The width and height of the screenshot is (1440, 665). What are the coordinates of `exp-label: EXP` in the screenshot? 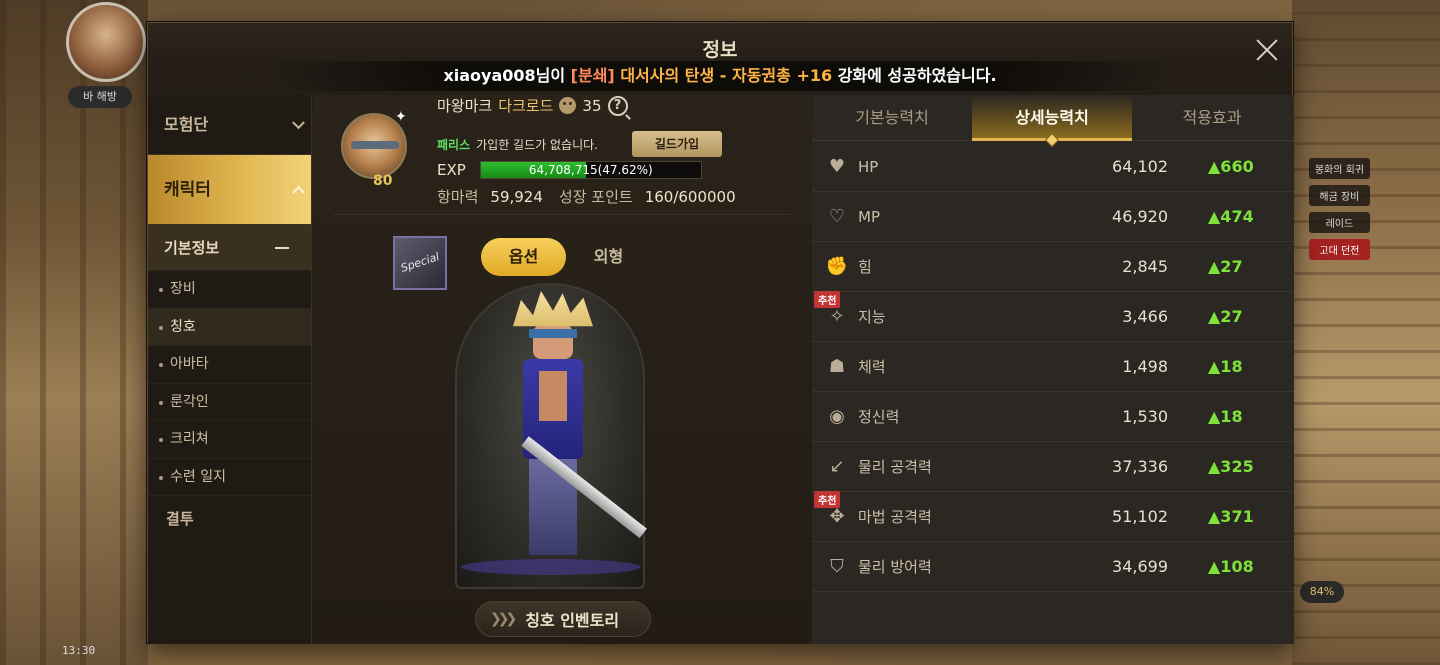 It's located at (451, 170).